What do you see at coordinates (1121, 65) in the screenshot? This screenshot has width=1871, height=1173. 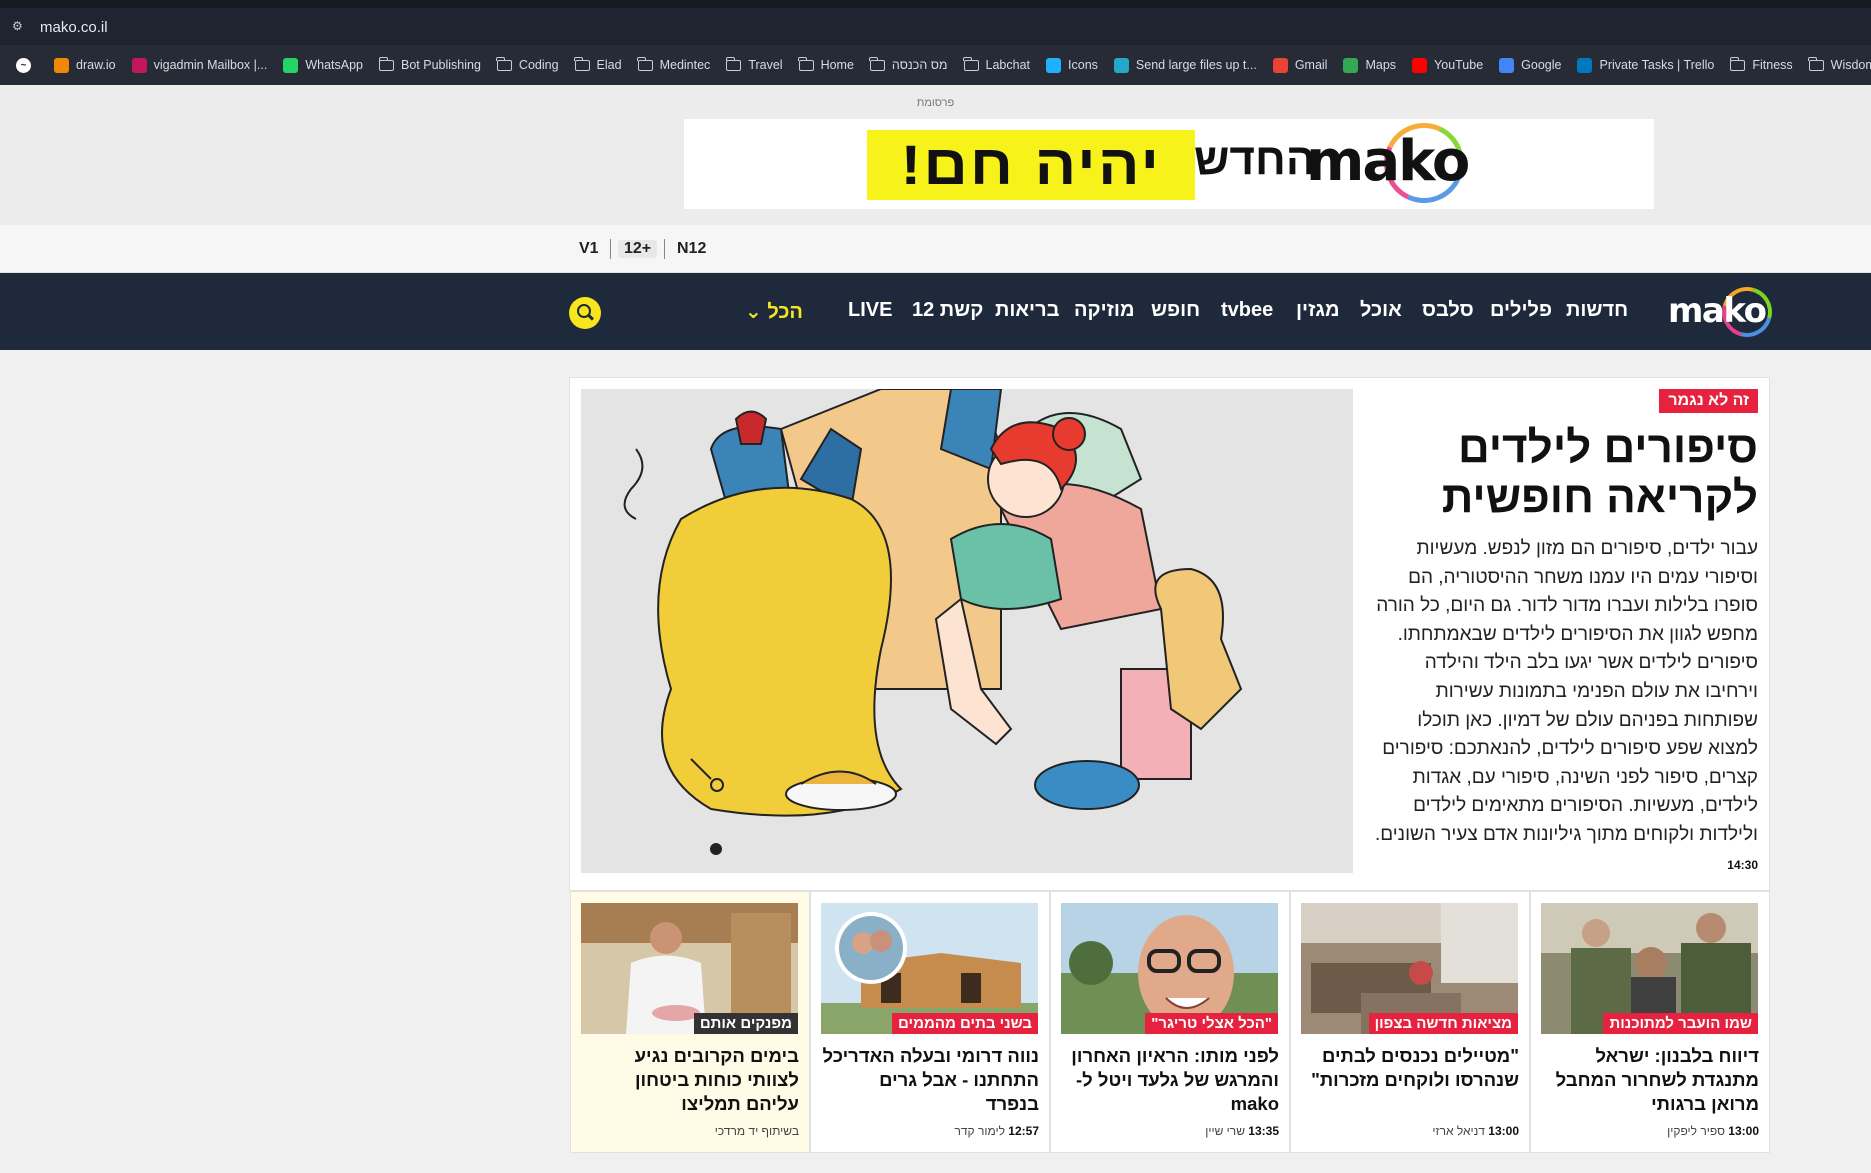 I see `cloud-icon` at bounding box center [1121, 65].